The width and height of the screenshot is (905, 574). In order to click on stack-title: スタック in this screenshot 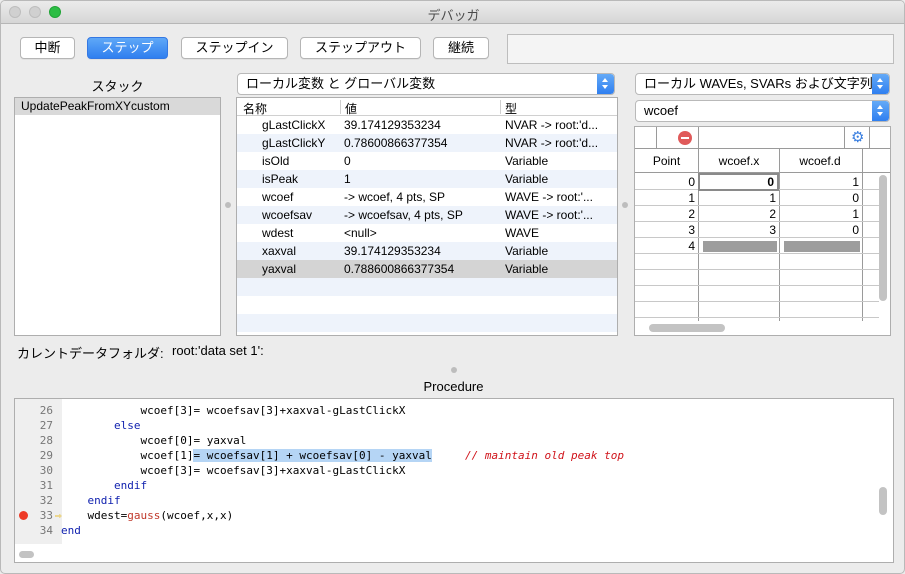, I will do `click(117, 86)`.